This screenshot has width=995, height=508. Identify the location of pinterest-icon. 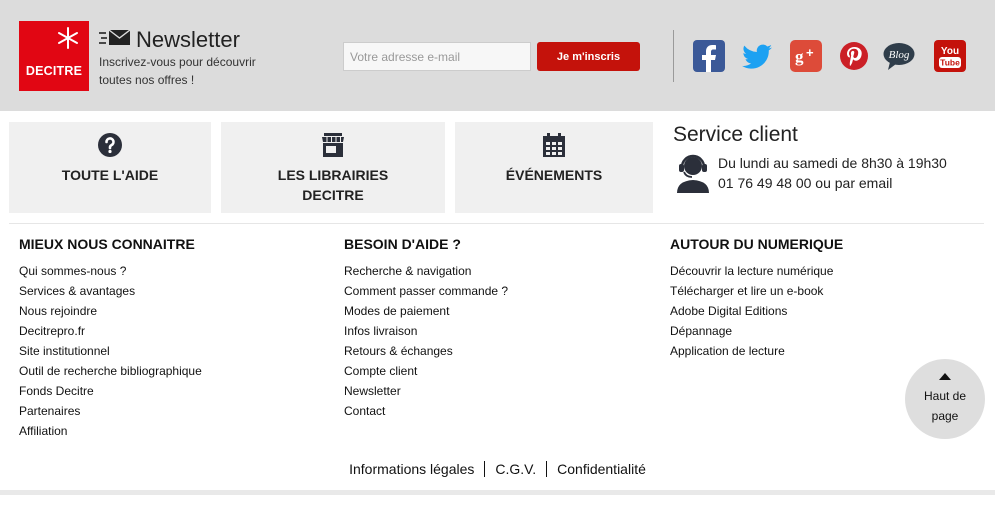
(854, 56).